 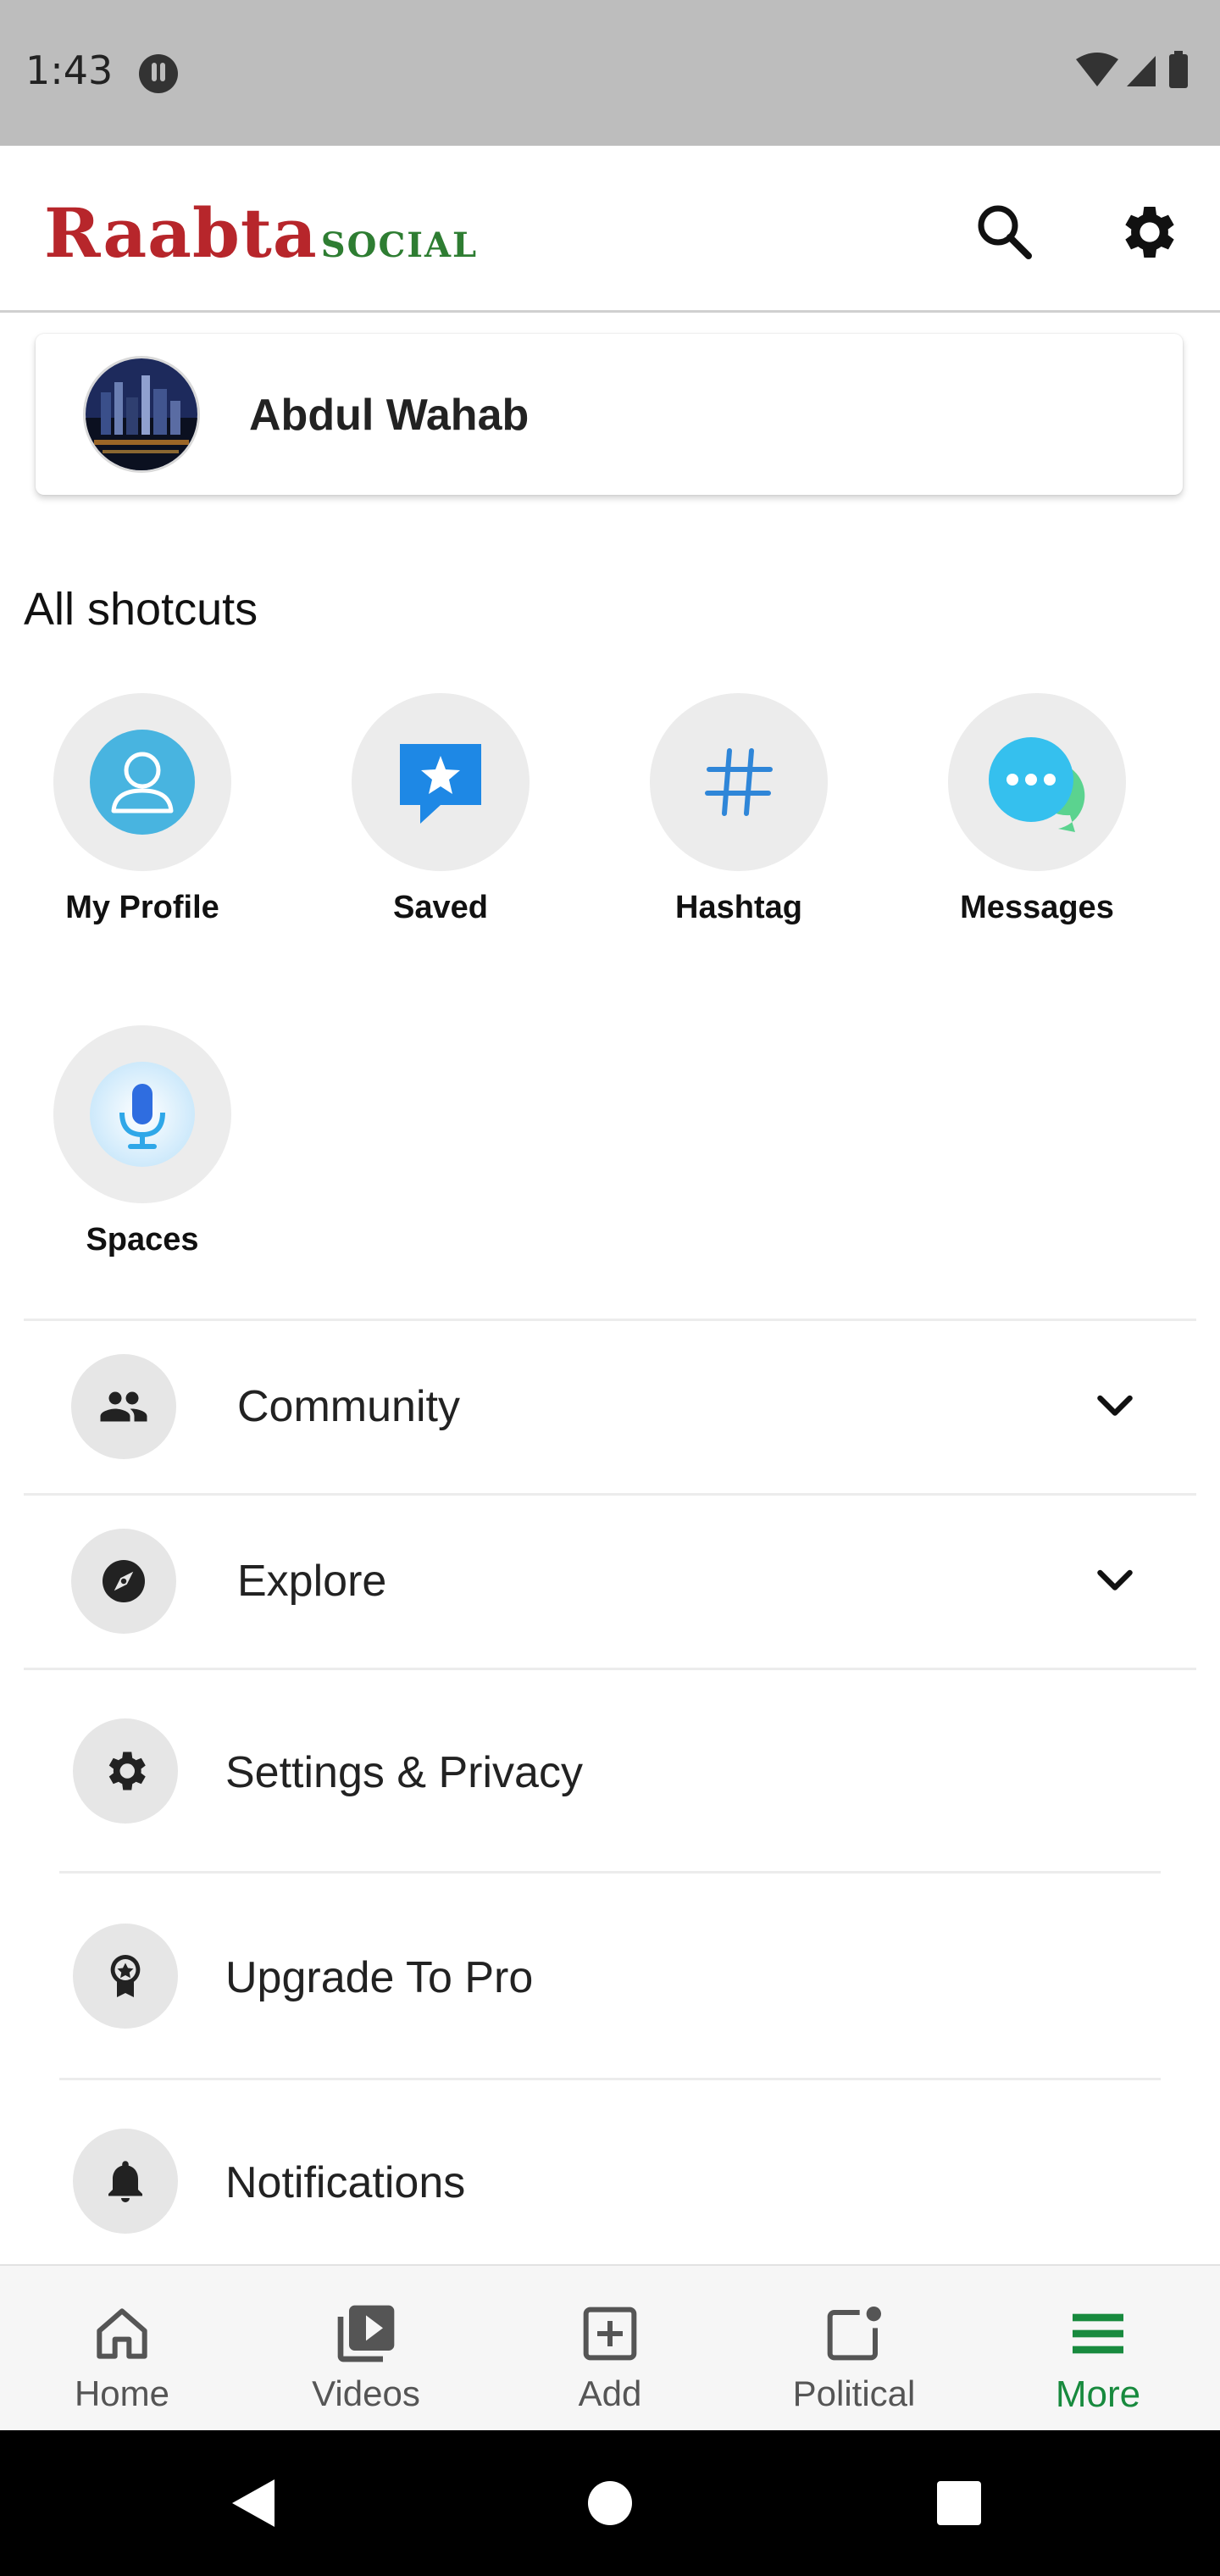 I want to click on shortcut-hashtag: Hashtag, so click(x=739, y=809).